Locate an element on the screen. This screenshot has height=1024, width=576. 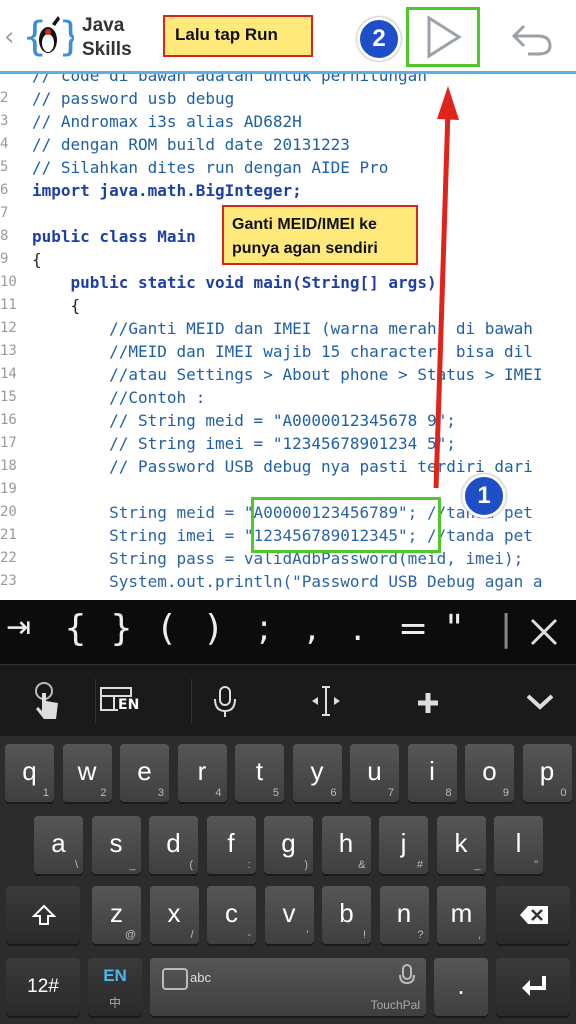
key-c: c- is located at coordinates (231, 915).